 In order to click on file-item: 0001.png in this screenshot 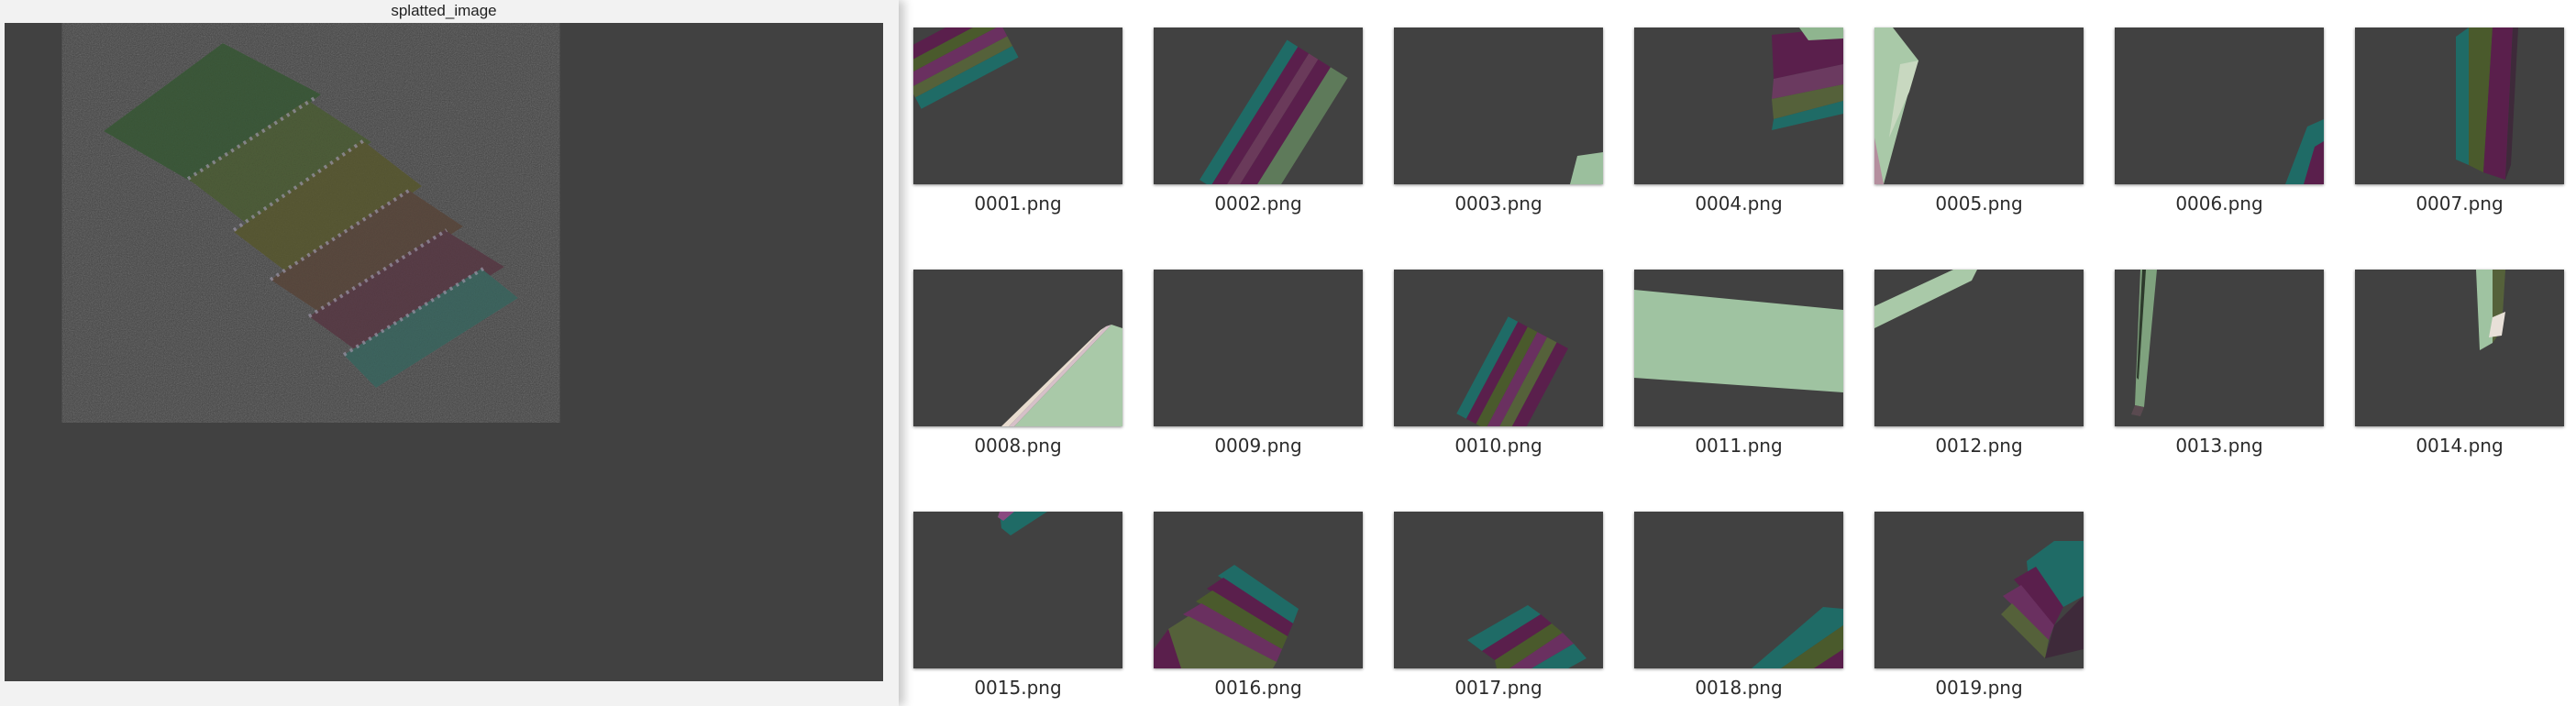, I will do `click(1015, 107)`.